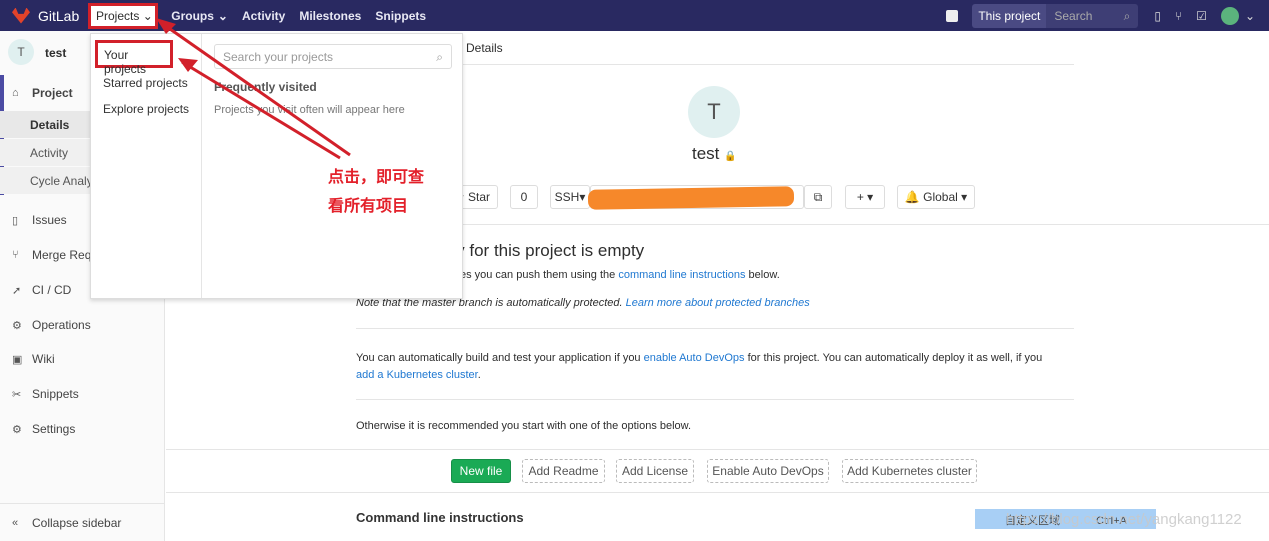 The height and width of the screenshot is (541, 1269). I want to click on arrow-to-your-projects, so click(261, 110).